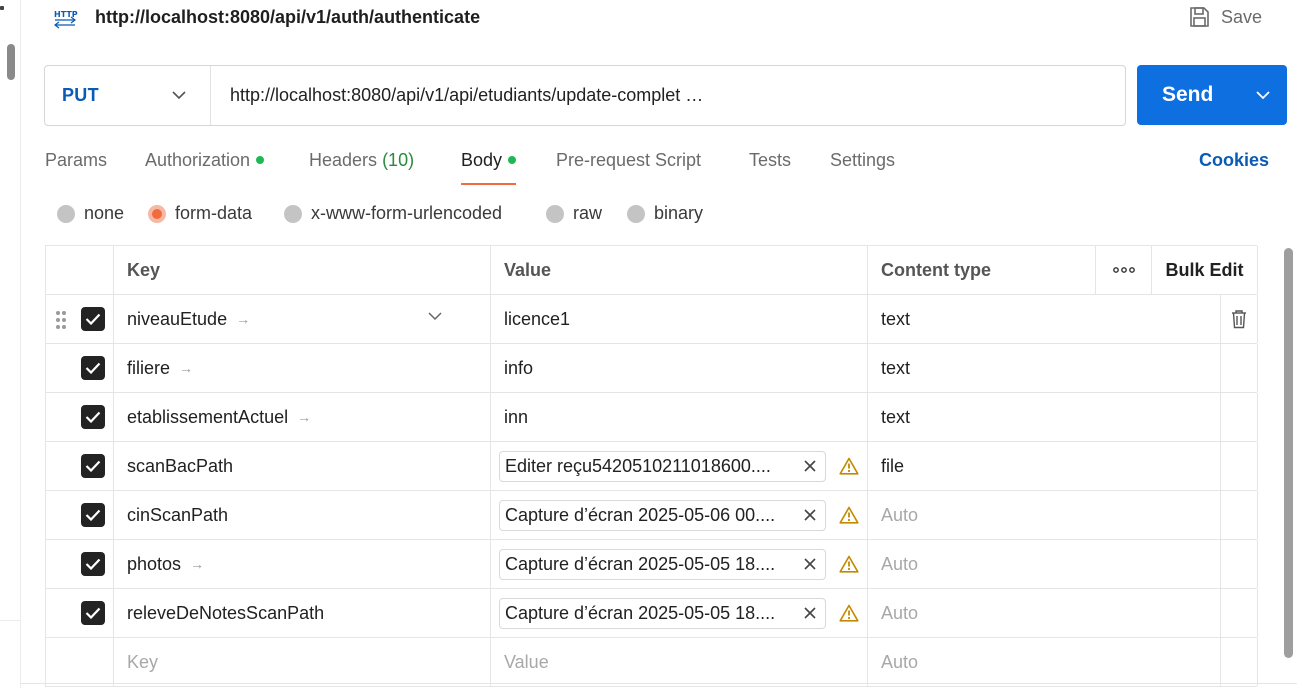 The image size is (1297, 688). I want to click on left-scrollbar-thumb, so click(11, 62).